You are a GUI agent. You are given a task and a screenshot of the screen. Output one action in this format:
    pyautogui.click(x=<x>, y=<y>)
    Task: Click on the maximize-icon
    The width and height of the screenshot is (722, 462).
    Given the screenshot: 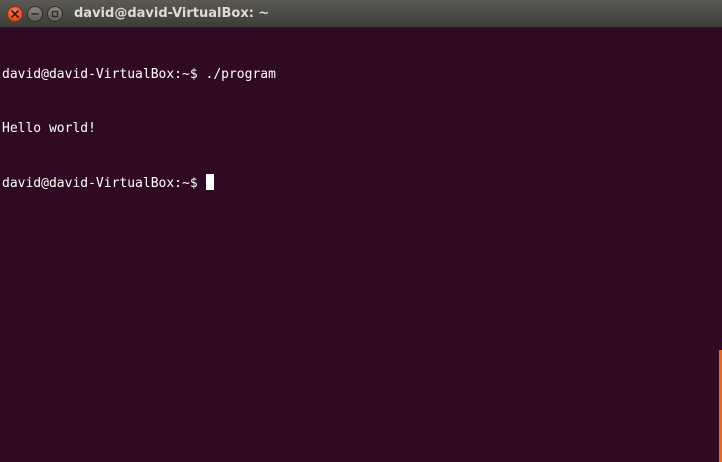 What is the action you would take?
    pyautogui.click(x=55, y=14)
    